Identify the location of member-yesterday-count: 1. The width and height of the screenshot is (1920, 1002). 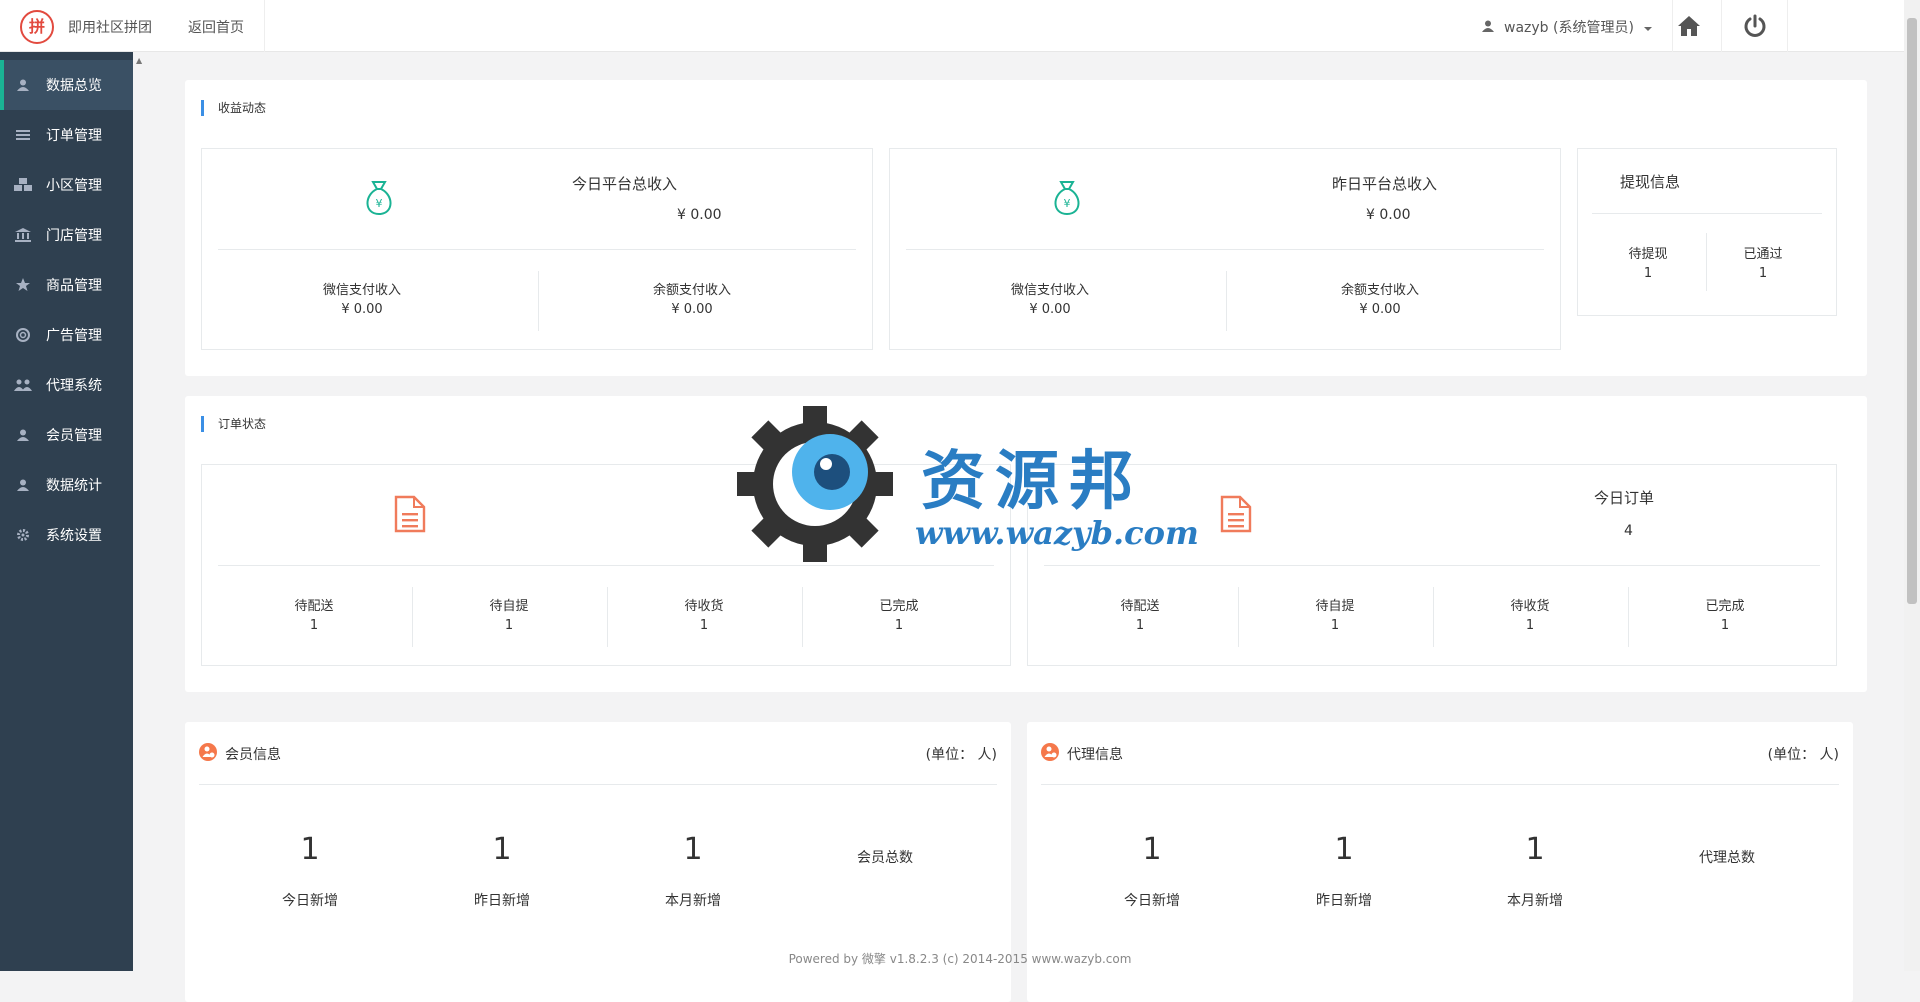
(502, 849).